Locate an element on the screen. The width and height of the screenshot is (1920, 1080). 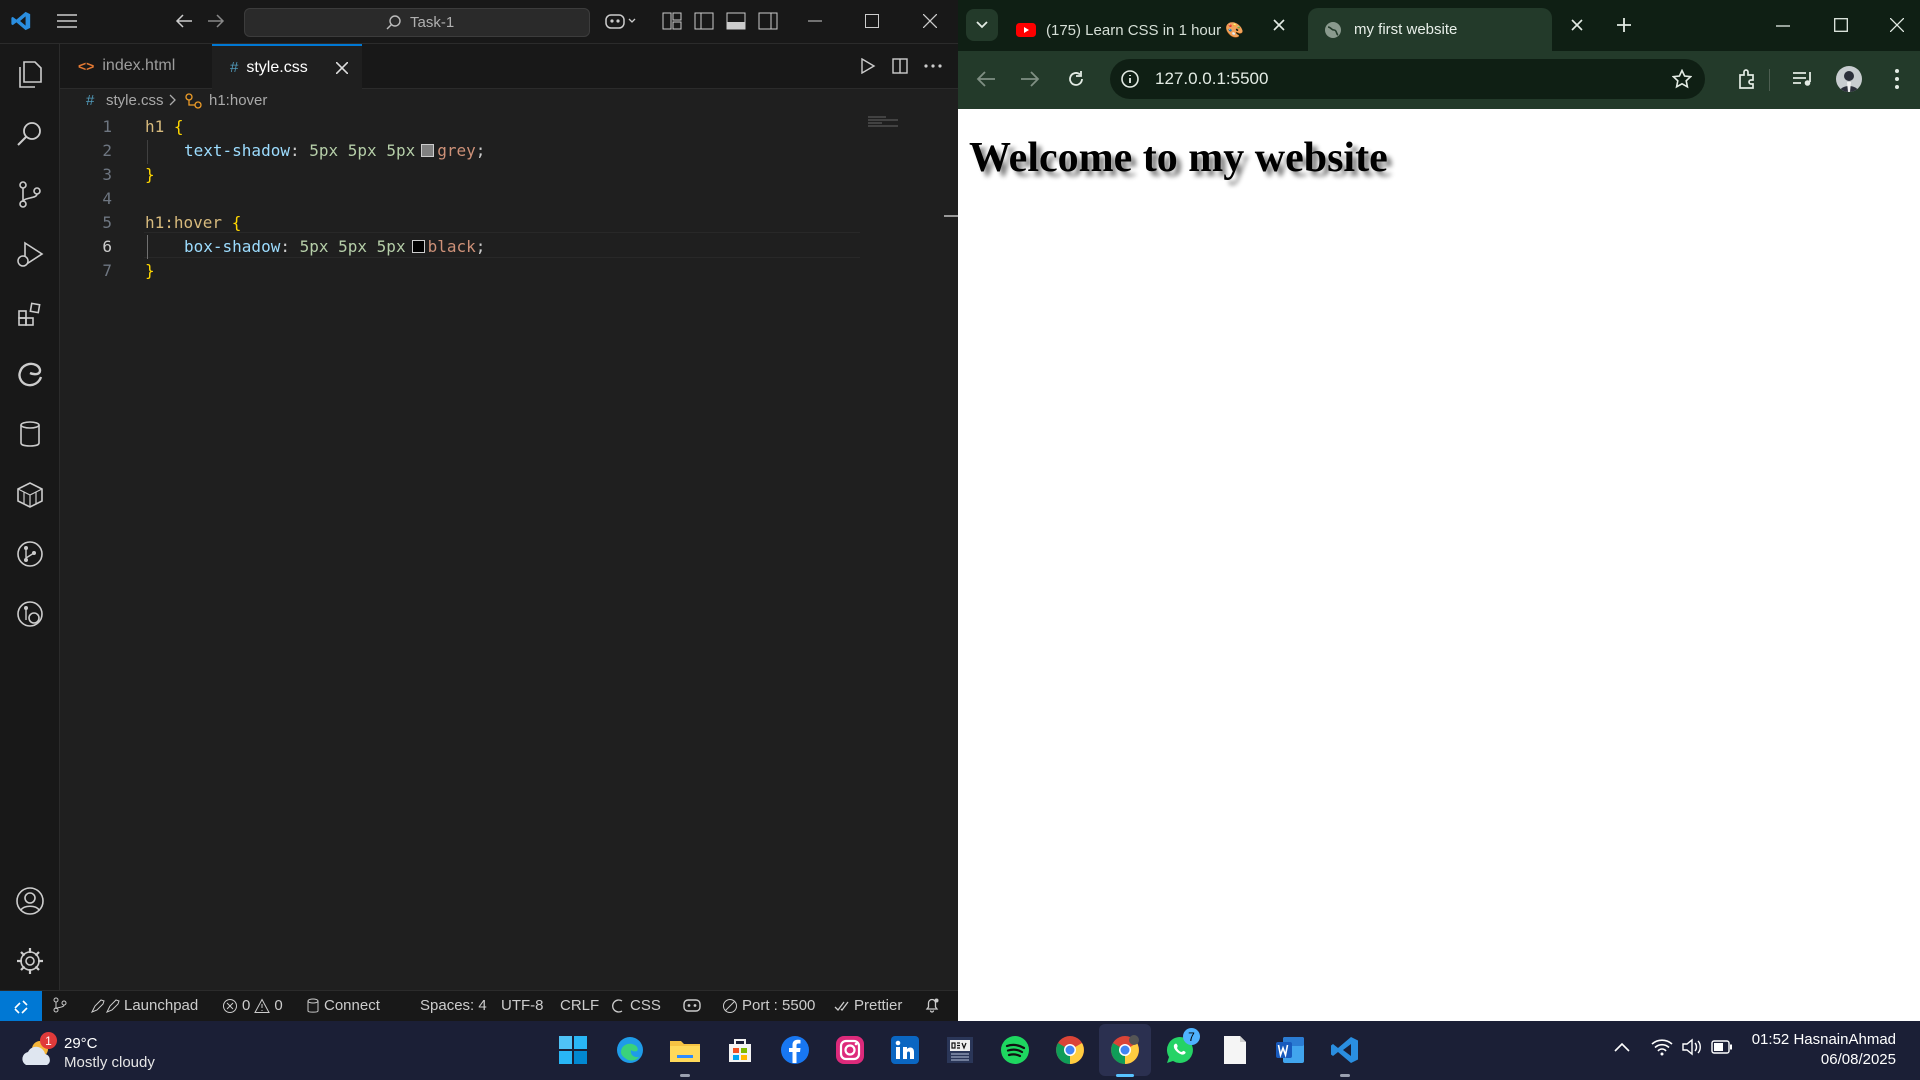
containers-icon is located at coordinates (30, 494).